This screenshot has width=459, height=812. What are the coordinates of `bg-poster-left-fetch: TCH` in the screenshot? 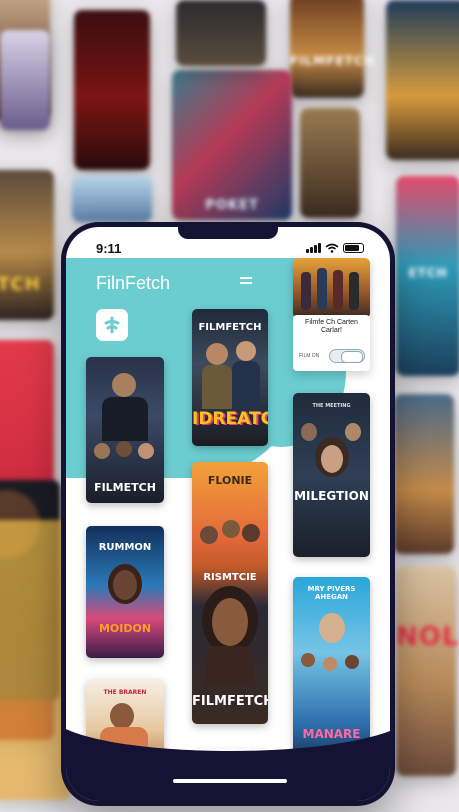 It's located at (27, 245).